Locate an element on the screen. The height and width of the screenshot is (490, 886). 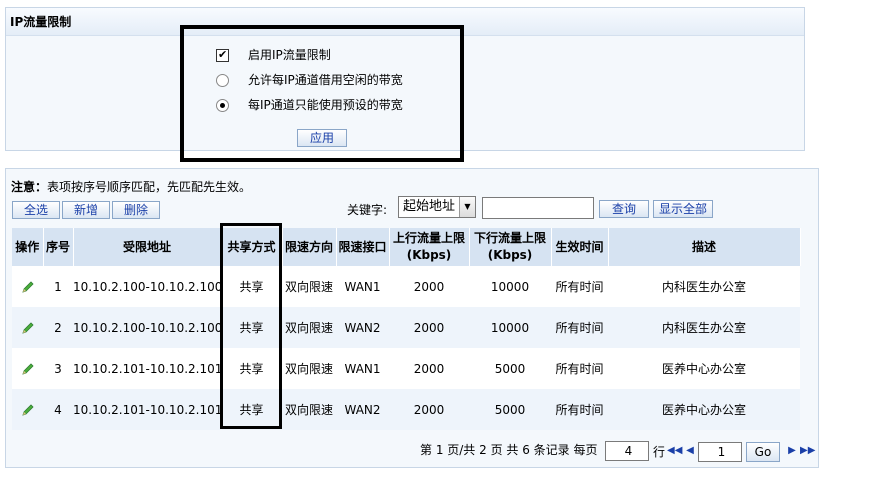
header-iface: 限速接口 is located at coordinates (363, 247).